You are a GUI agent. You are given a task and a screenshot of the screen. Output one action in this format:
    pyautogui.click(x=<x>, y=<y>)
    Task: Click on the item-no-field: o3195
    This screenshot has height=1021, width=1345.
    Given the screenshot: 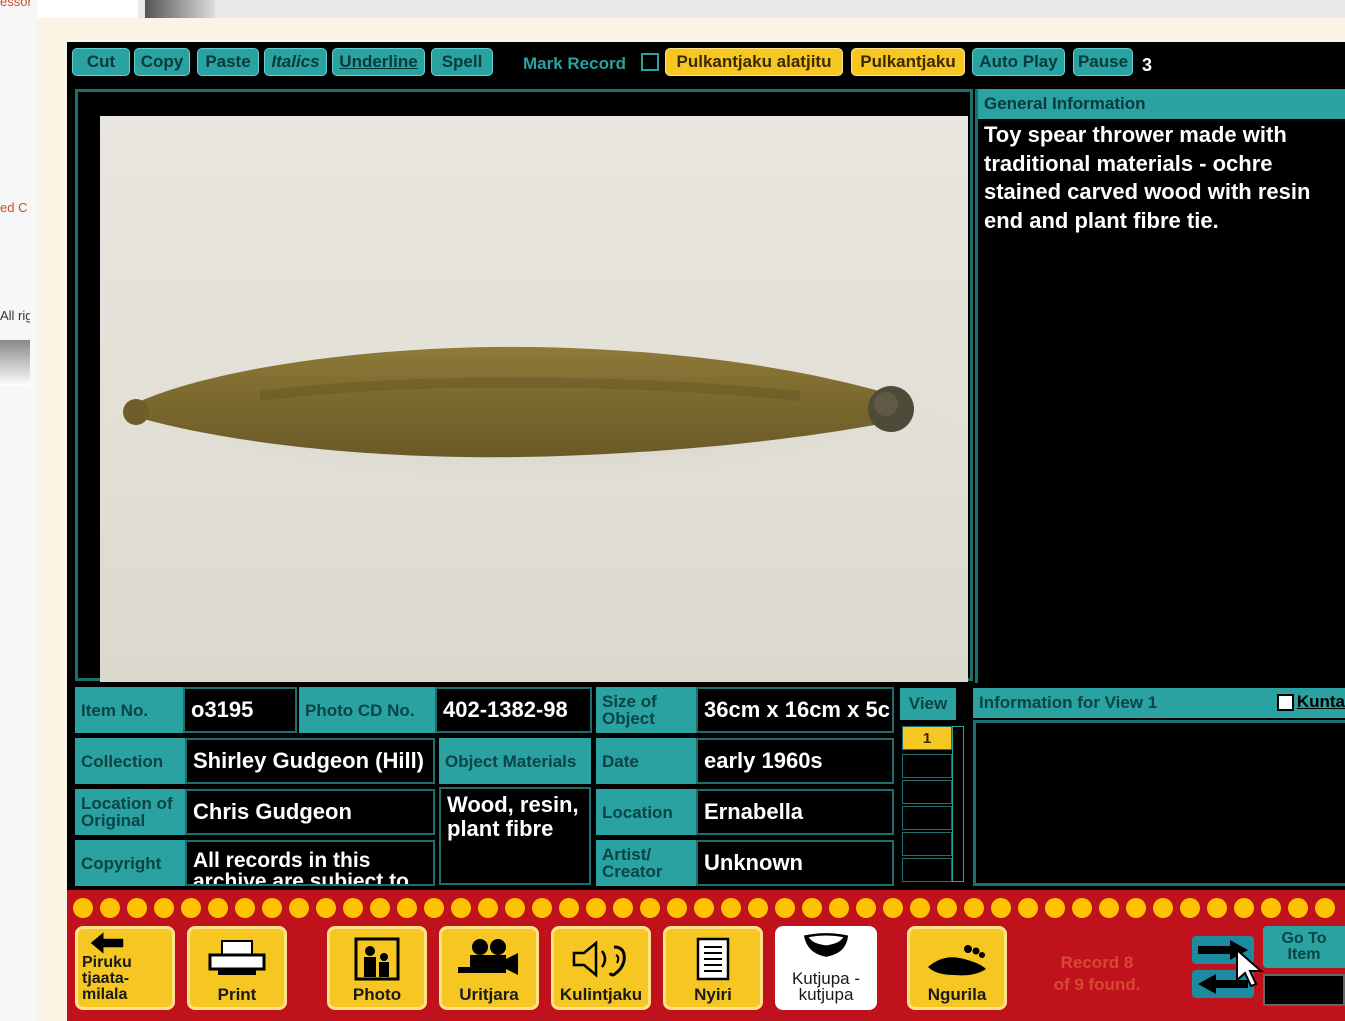 What is the action you would take?
    pyautogui.click(x=240, y=710)
    